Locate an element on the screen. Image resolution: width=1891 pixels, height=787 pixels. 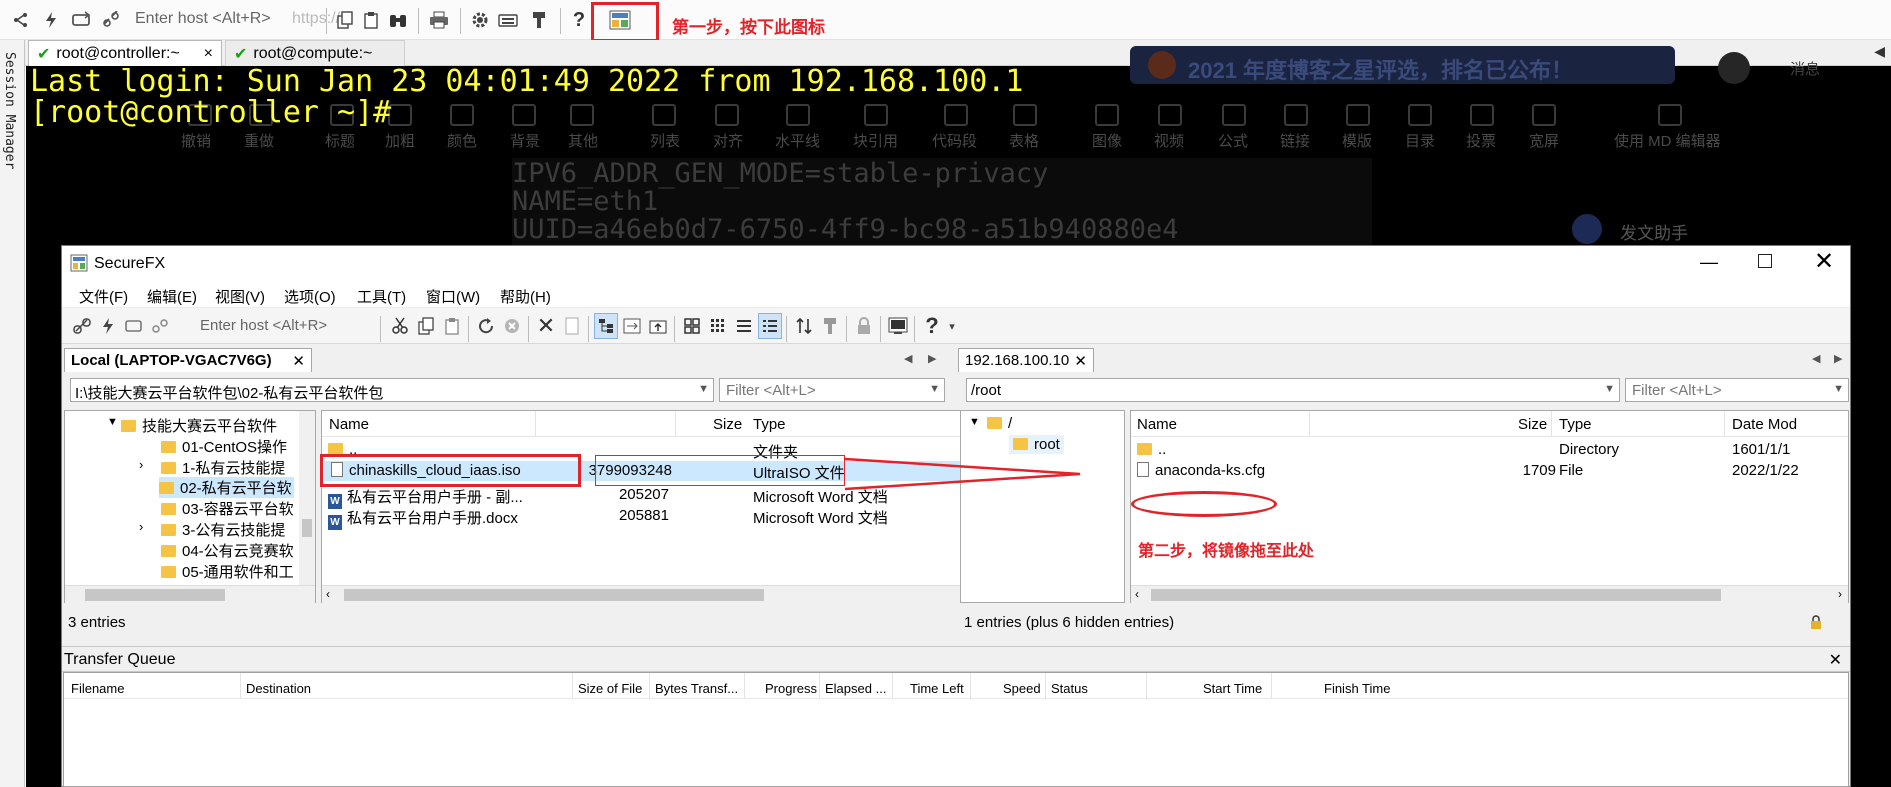
tree-node: 01-CentOS操作 is located at coordinates (224, 446).